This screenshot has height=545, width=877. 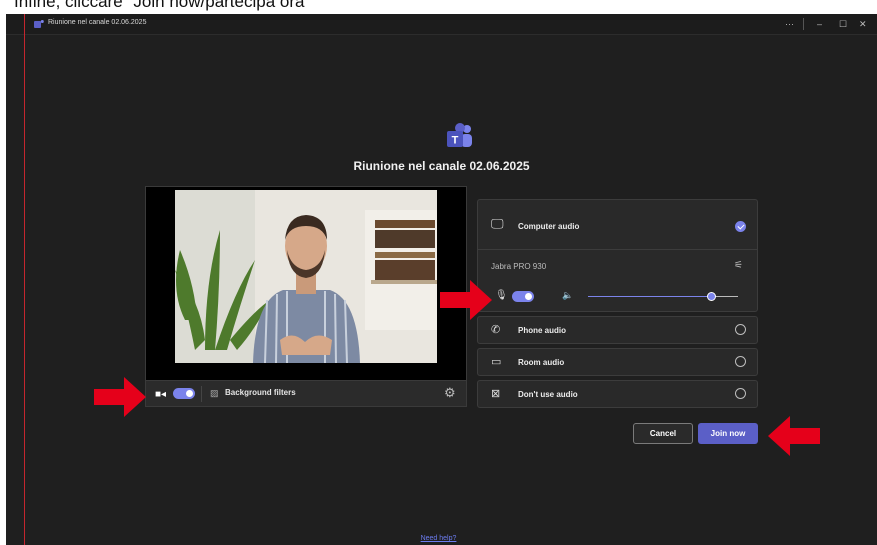 What do you see at coordinates (523, 296) in the screenshot?
I see `mic-toggle` at bounding box center [523, 296].